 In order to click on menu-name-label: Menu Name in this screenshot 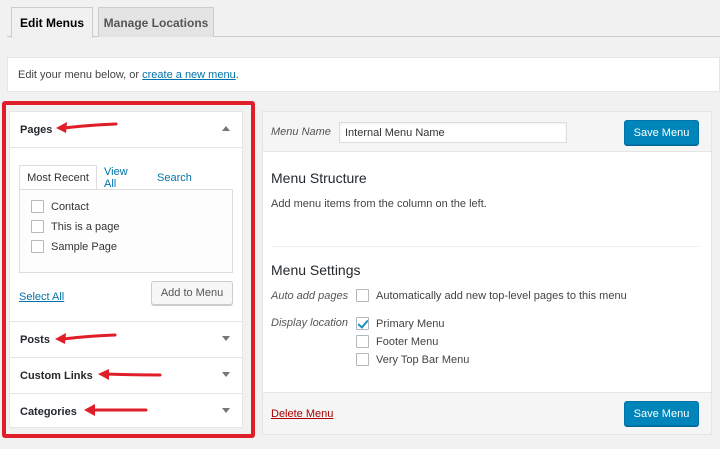, I will do `click(301, 132)`.